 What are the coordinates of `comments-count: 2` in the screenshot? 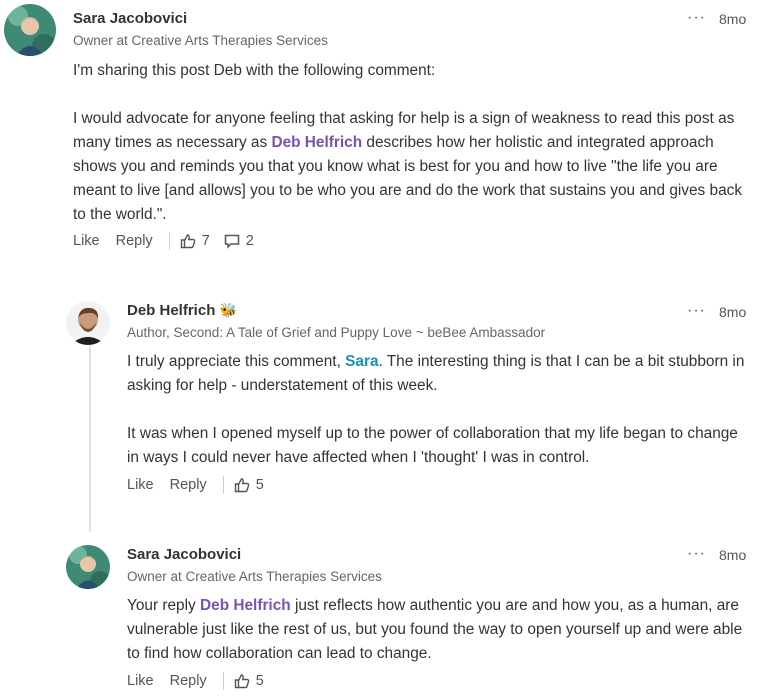 It's located at (239, 241).